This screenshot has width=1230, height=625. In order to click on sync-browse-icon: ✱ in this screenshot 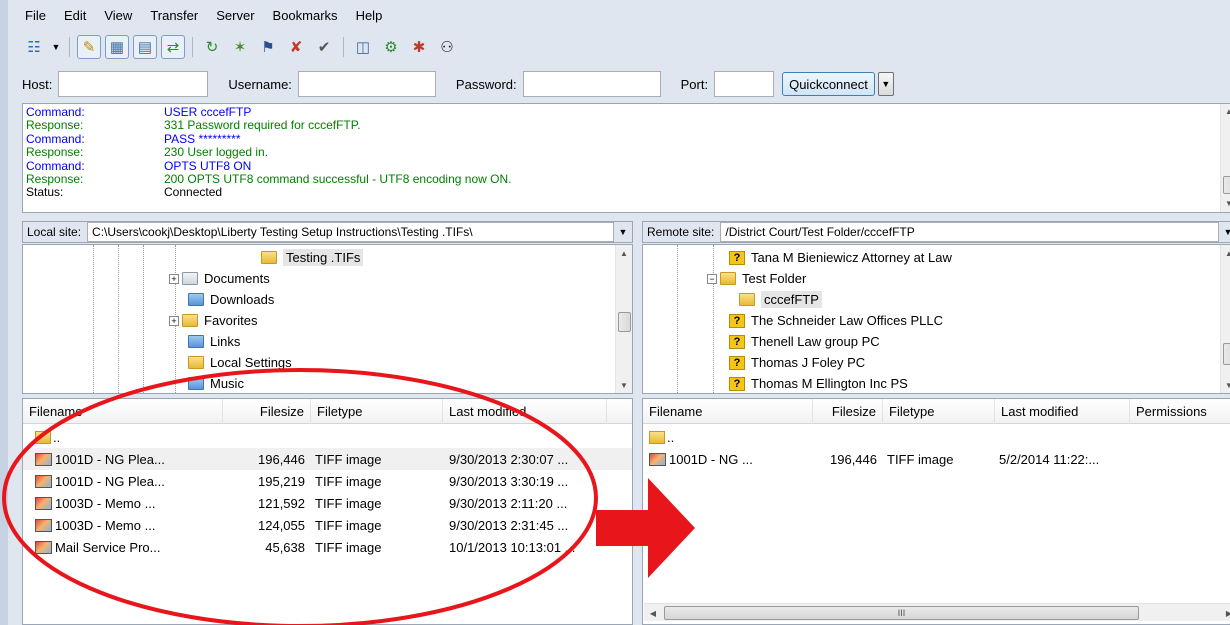, I will do `click(419, 47)`.